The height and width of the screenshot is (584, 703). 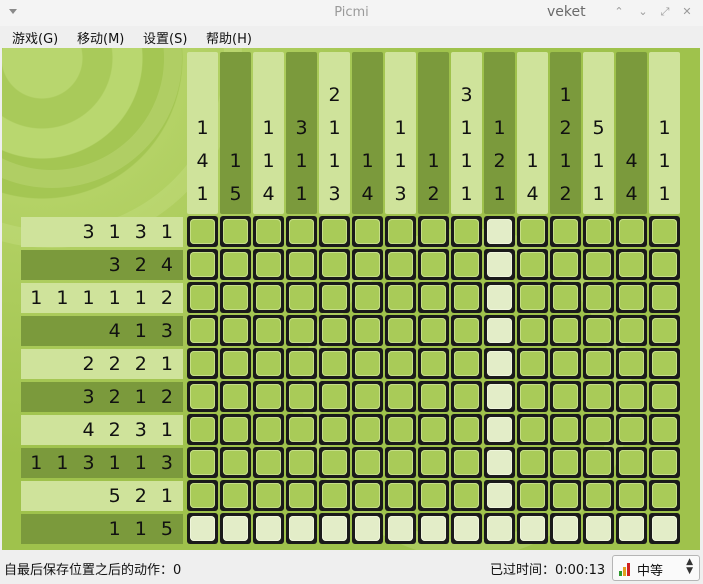 What do you see at coordinates (619, 11) in the screenshot?
I see `minimize-icon: ⌃` at bounding box center [619, 11].